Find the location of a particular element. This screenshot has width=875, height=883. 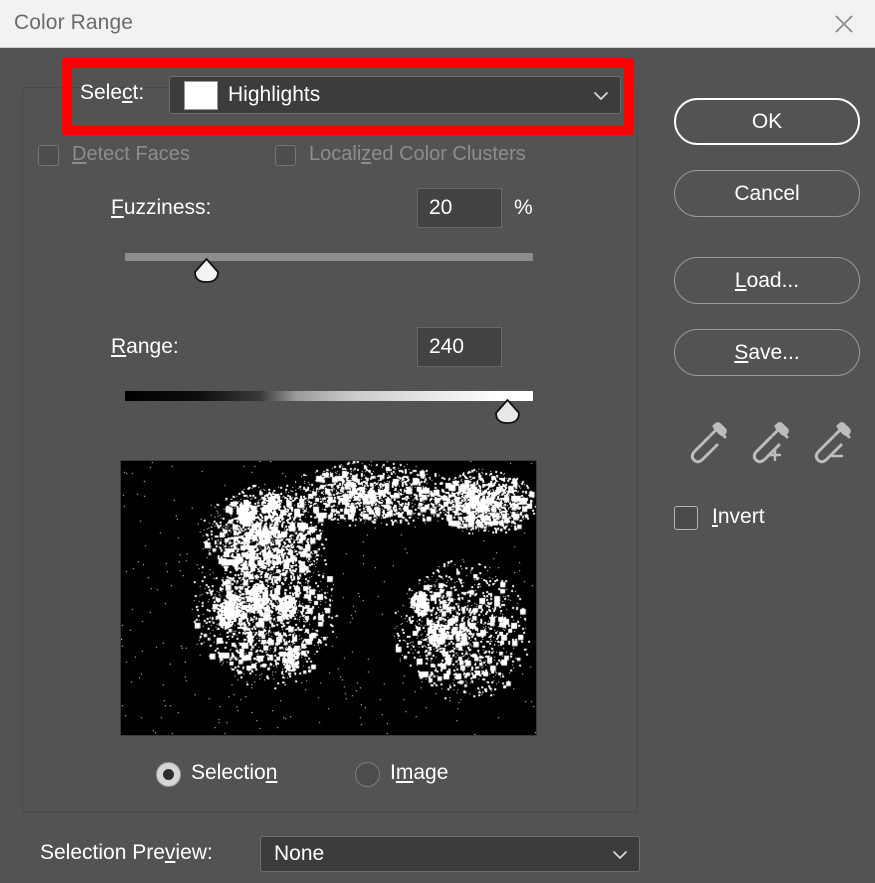

range-value: 240 is located at coordinates (447, 346).